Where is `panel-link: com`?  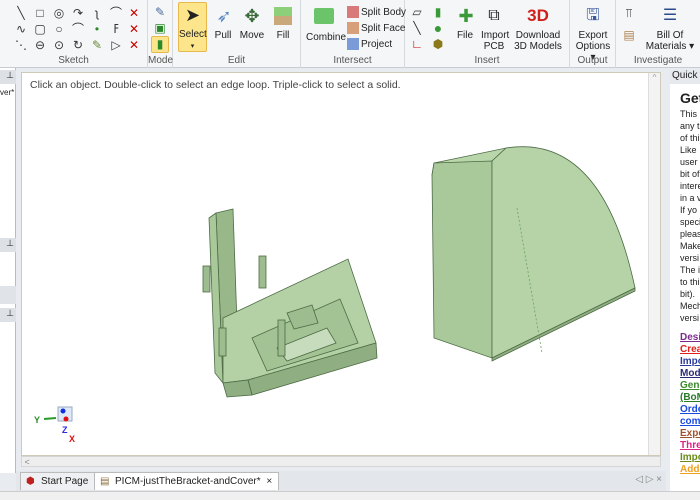 panel-link: com is located at coordinates (685, 422).